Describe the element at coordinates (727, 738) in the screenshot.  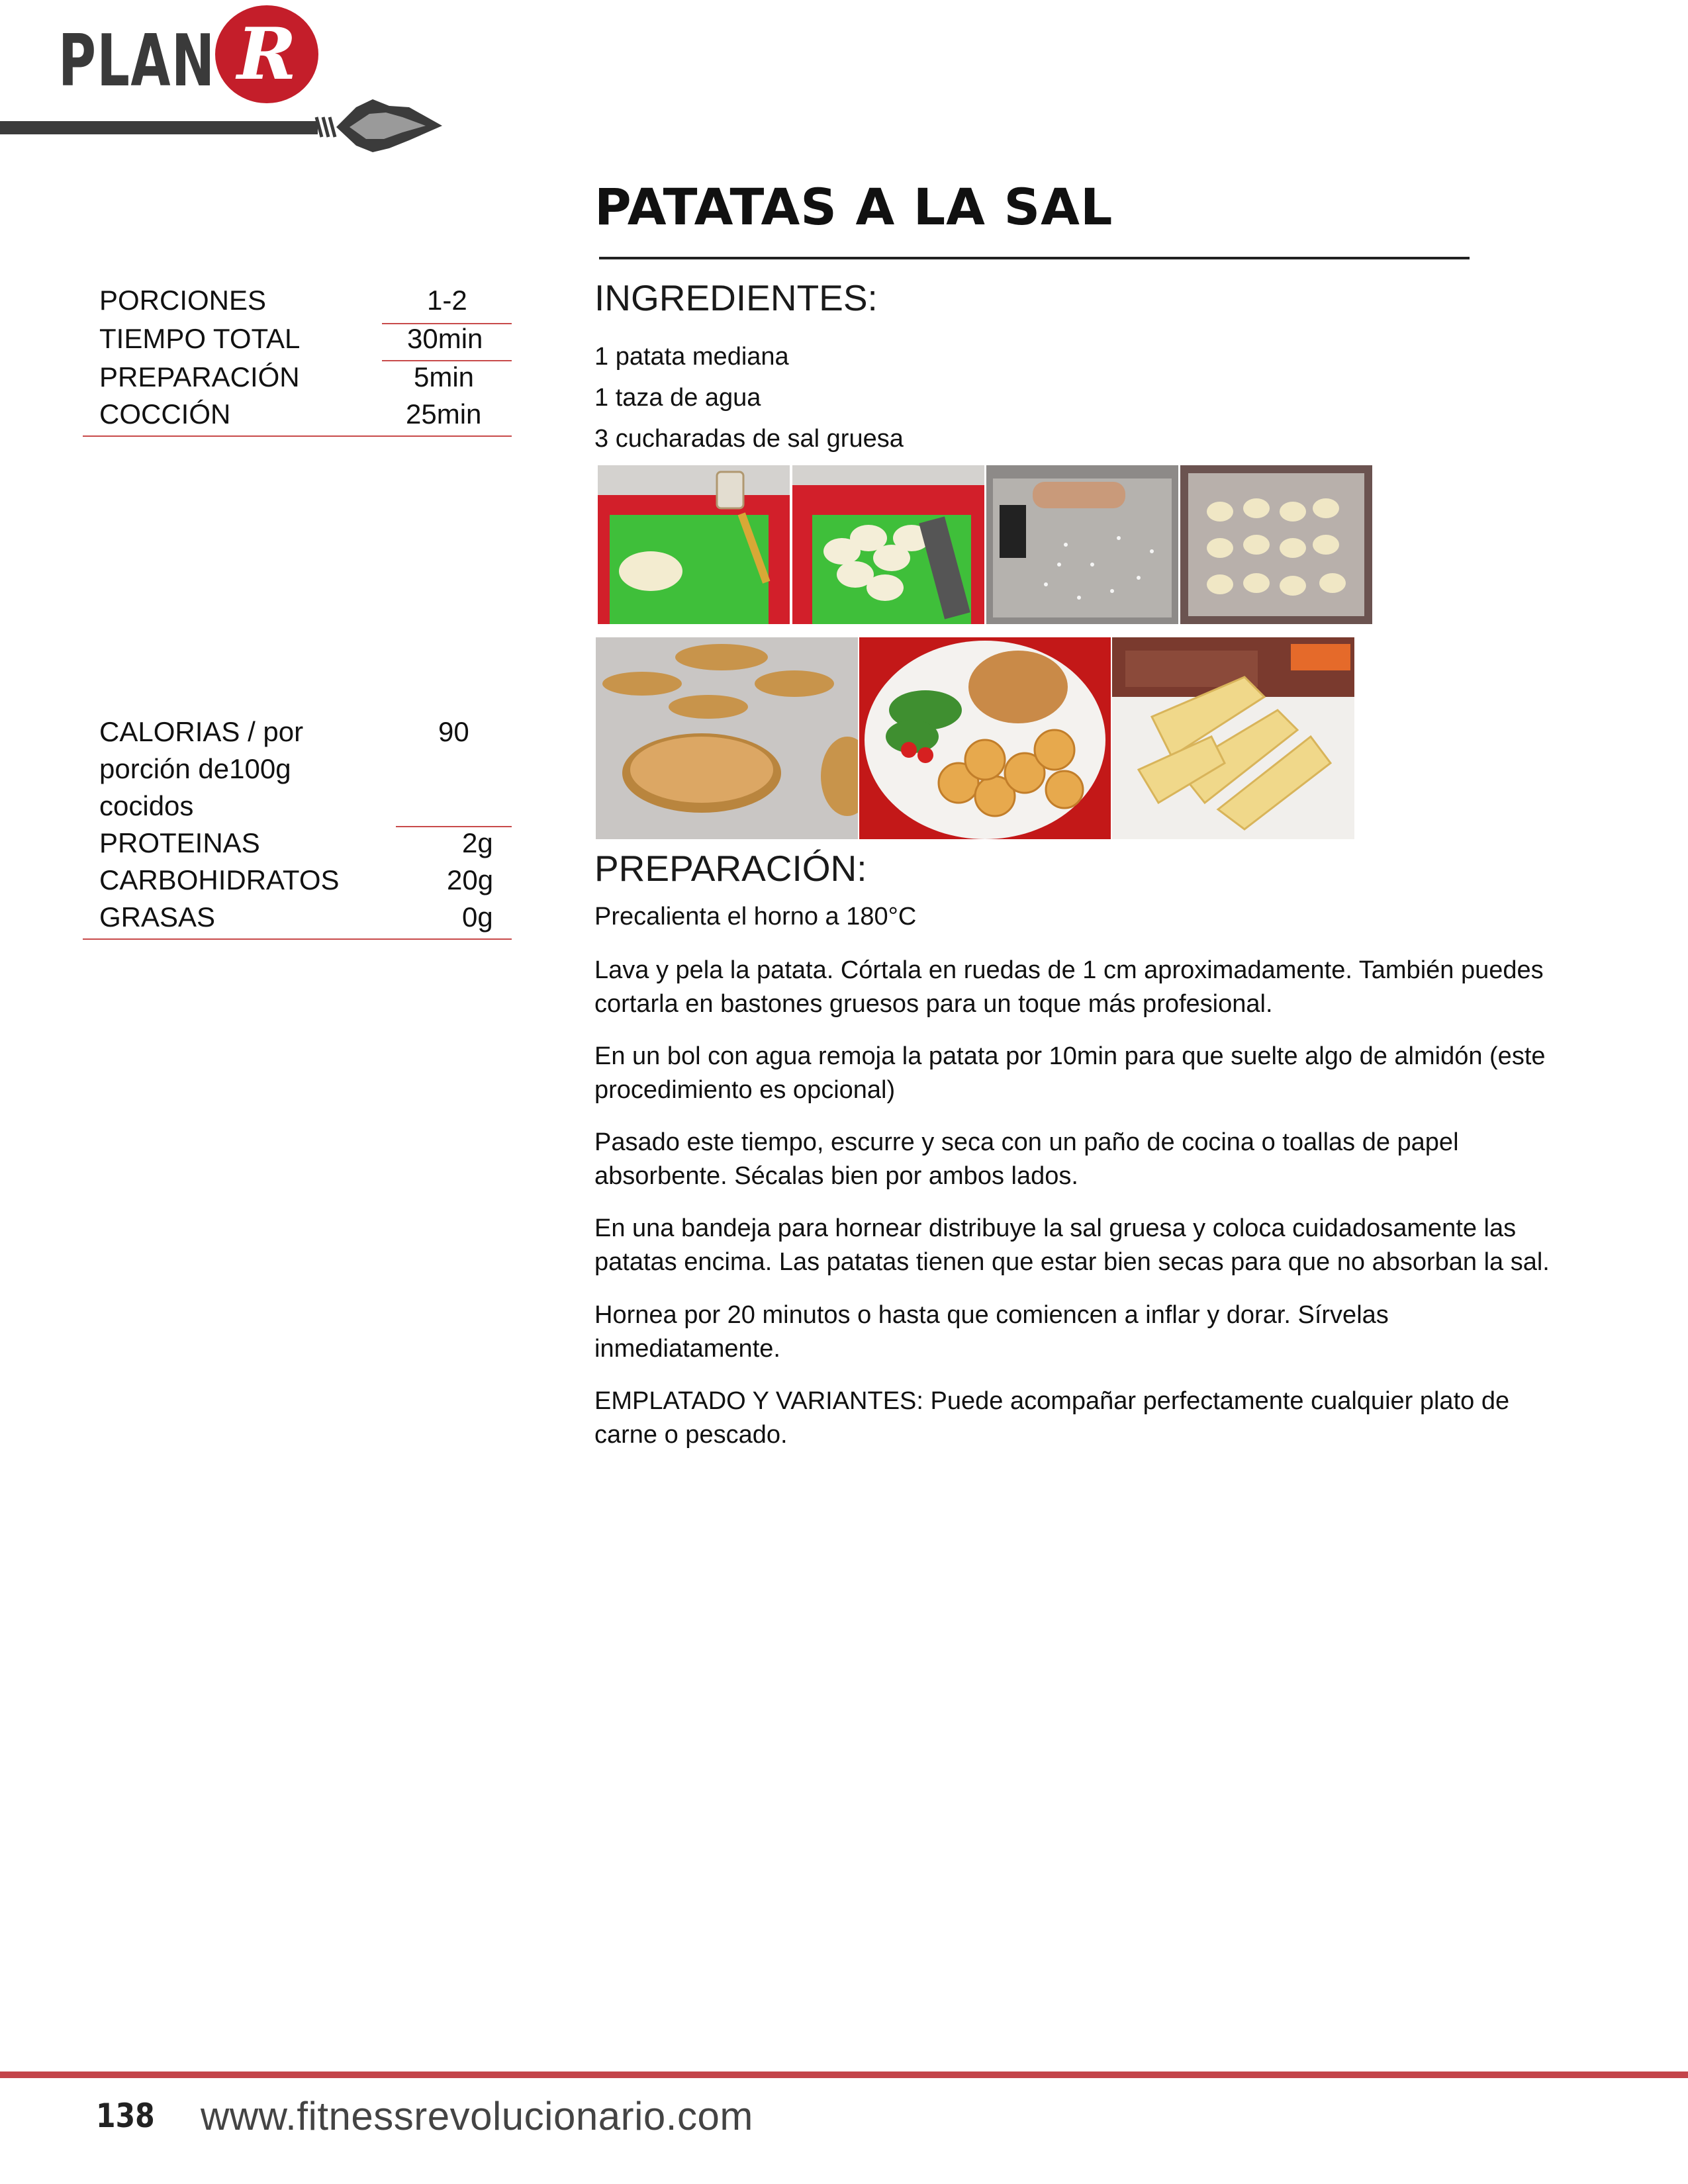
I see `photo-baked-potato-slices` at that location.